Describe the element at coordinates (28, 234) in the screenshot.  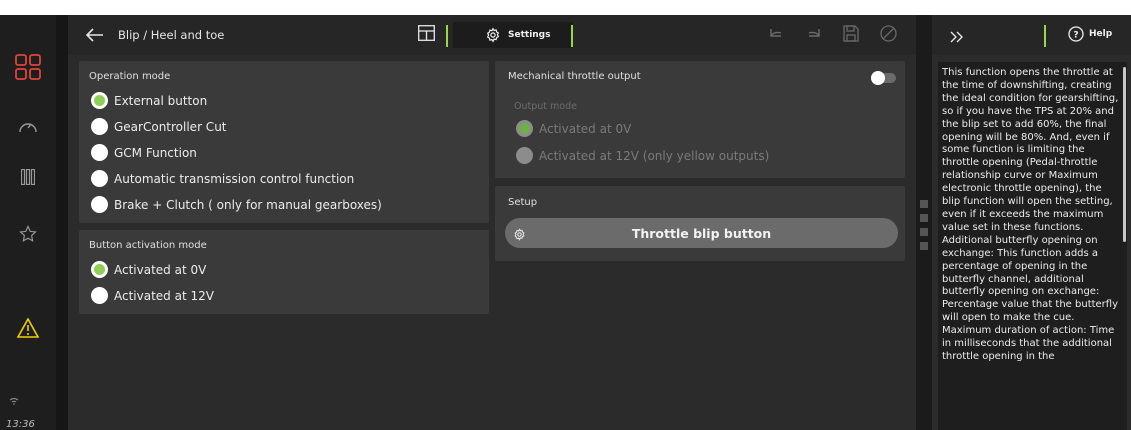
I see `star-icon` at that location.